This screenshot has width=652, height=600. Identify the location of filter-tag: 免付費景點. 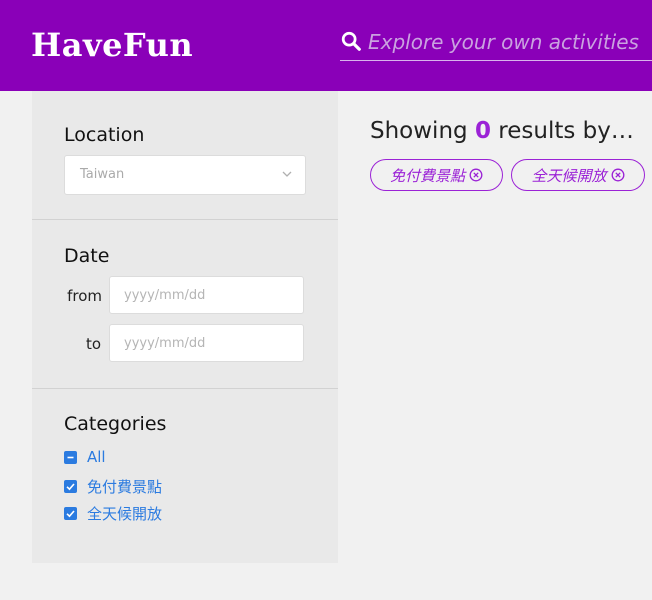
(436, 175).